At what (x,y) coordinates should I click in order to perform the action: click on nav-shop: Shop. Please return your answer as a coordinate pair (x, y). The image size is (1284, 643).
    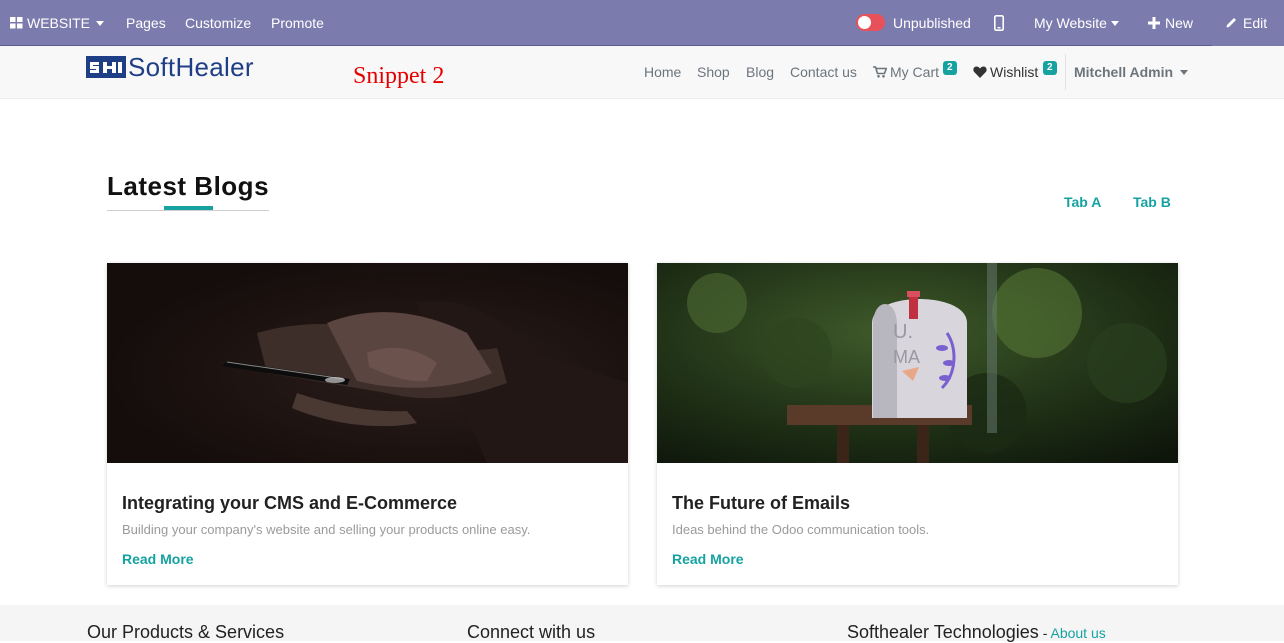
    Looking at the image, I should click on (713, 72).